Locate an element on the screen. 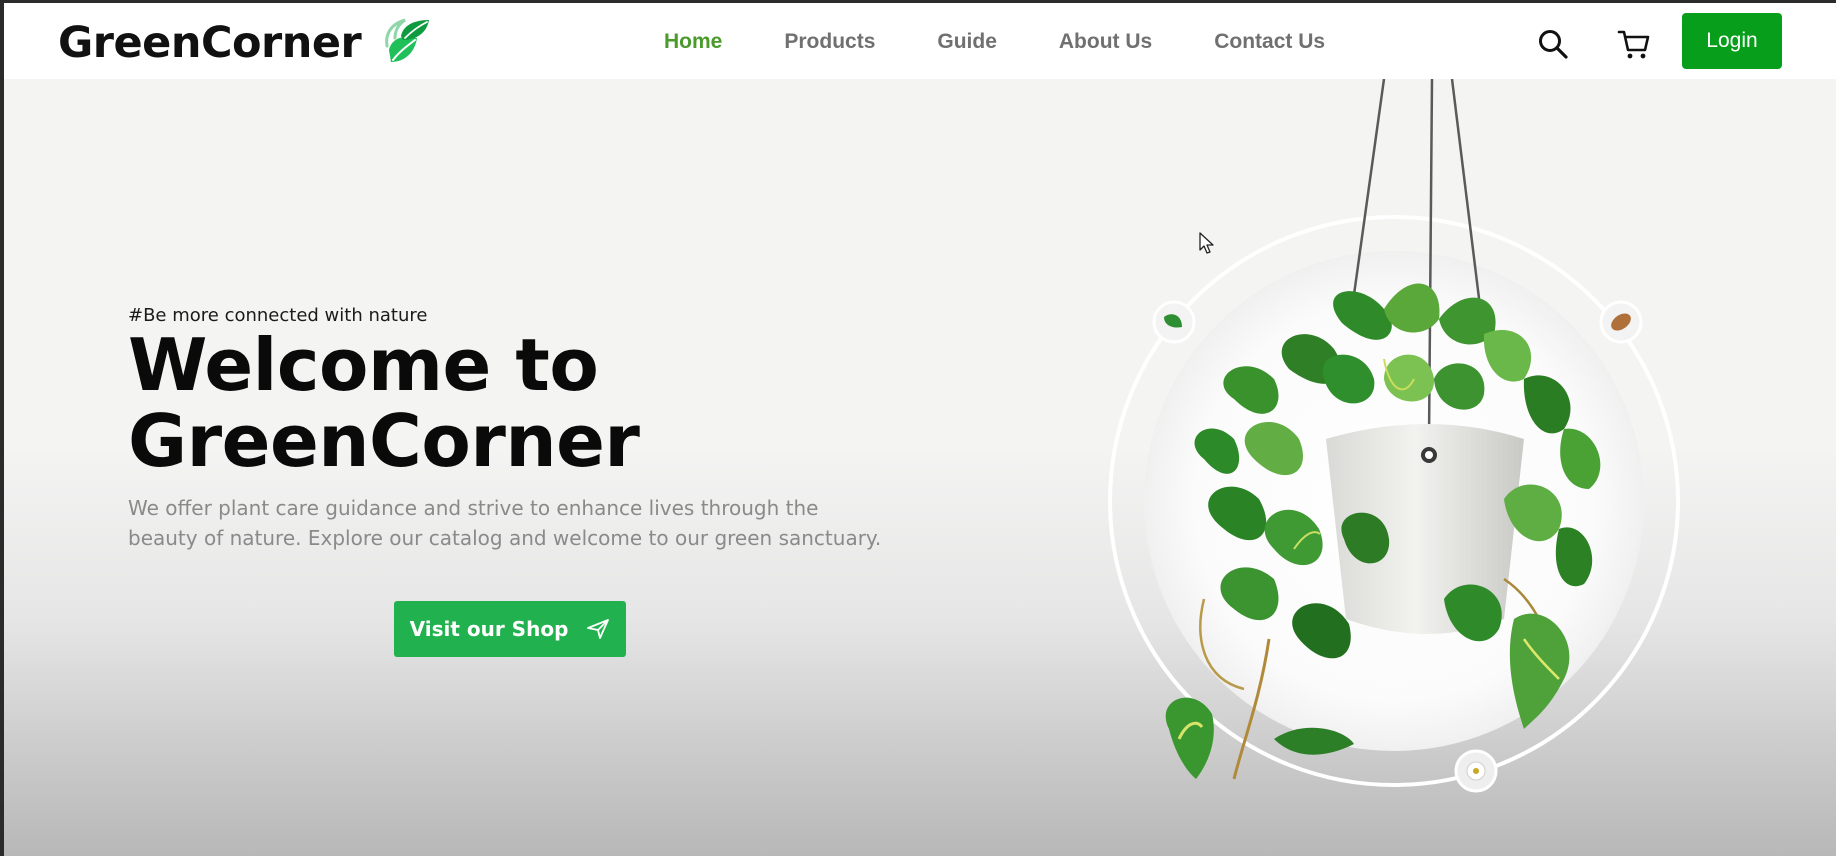 The width and height of the screenshot is (1836, 856). visit-shop-button: Visit our Shop is located at coordinates (510, 629).